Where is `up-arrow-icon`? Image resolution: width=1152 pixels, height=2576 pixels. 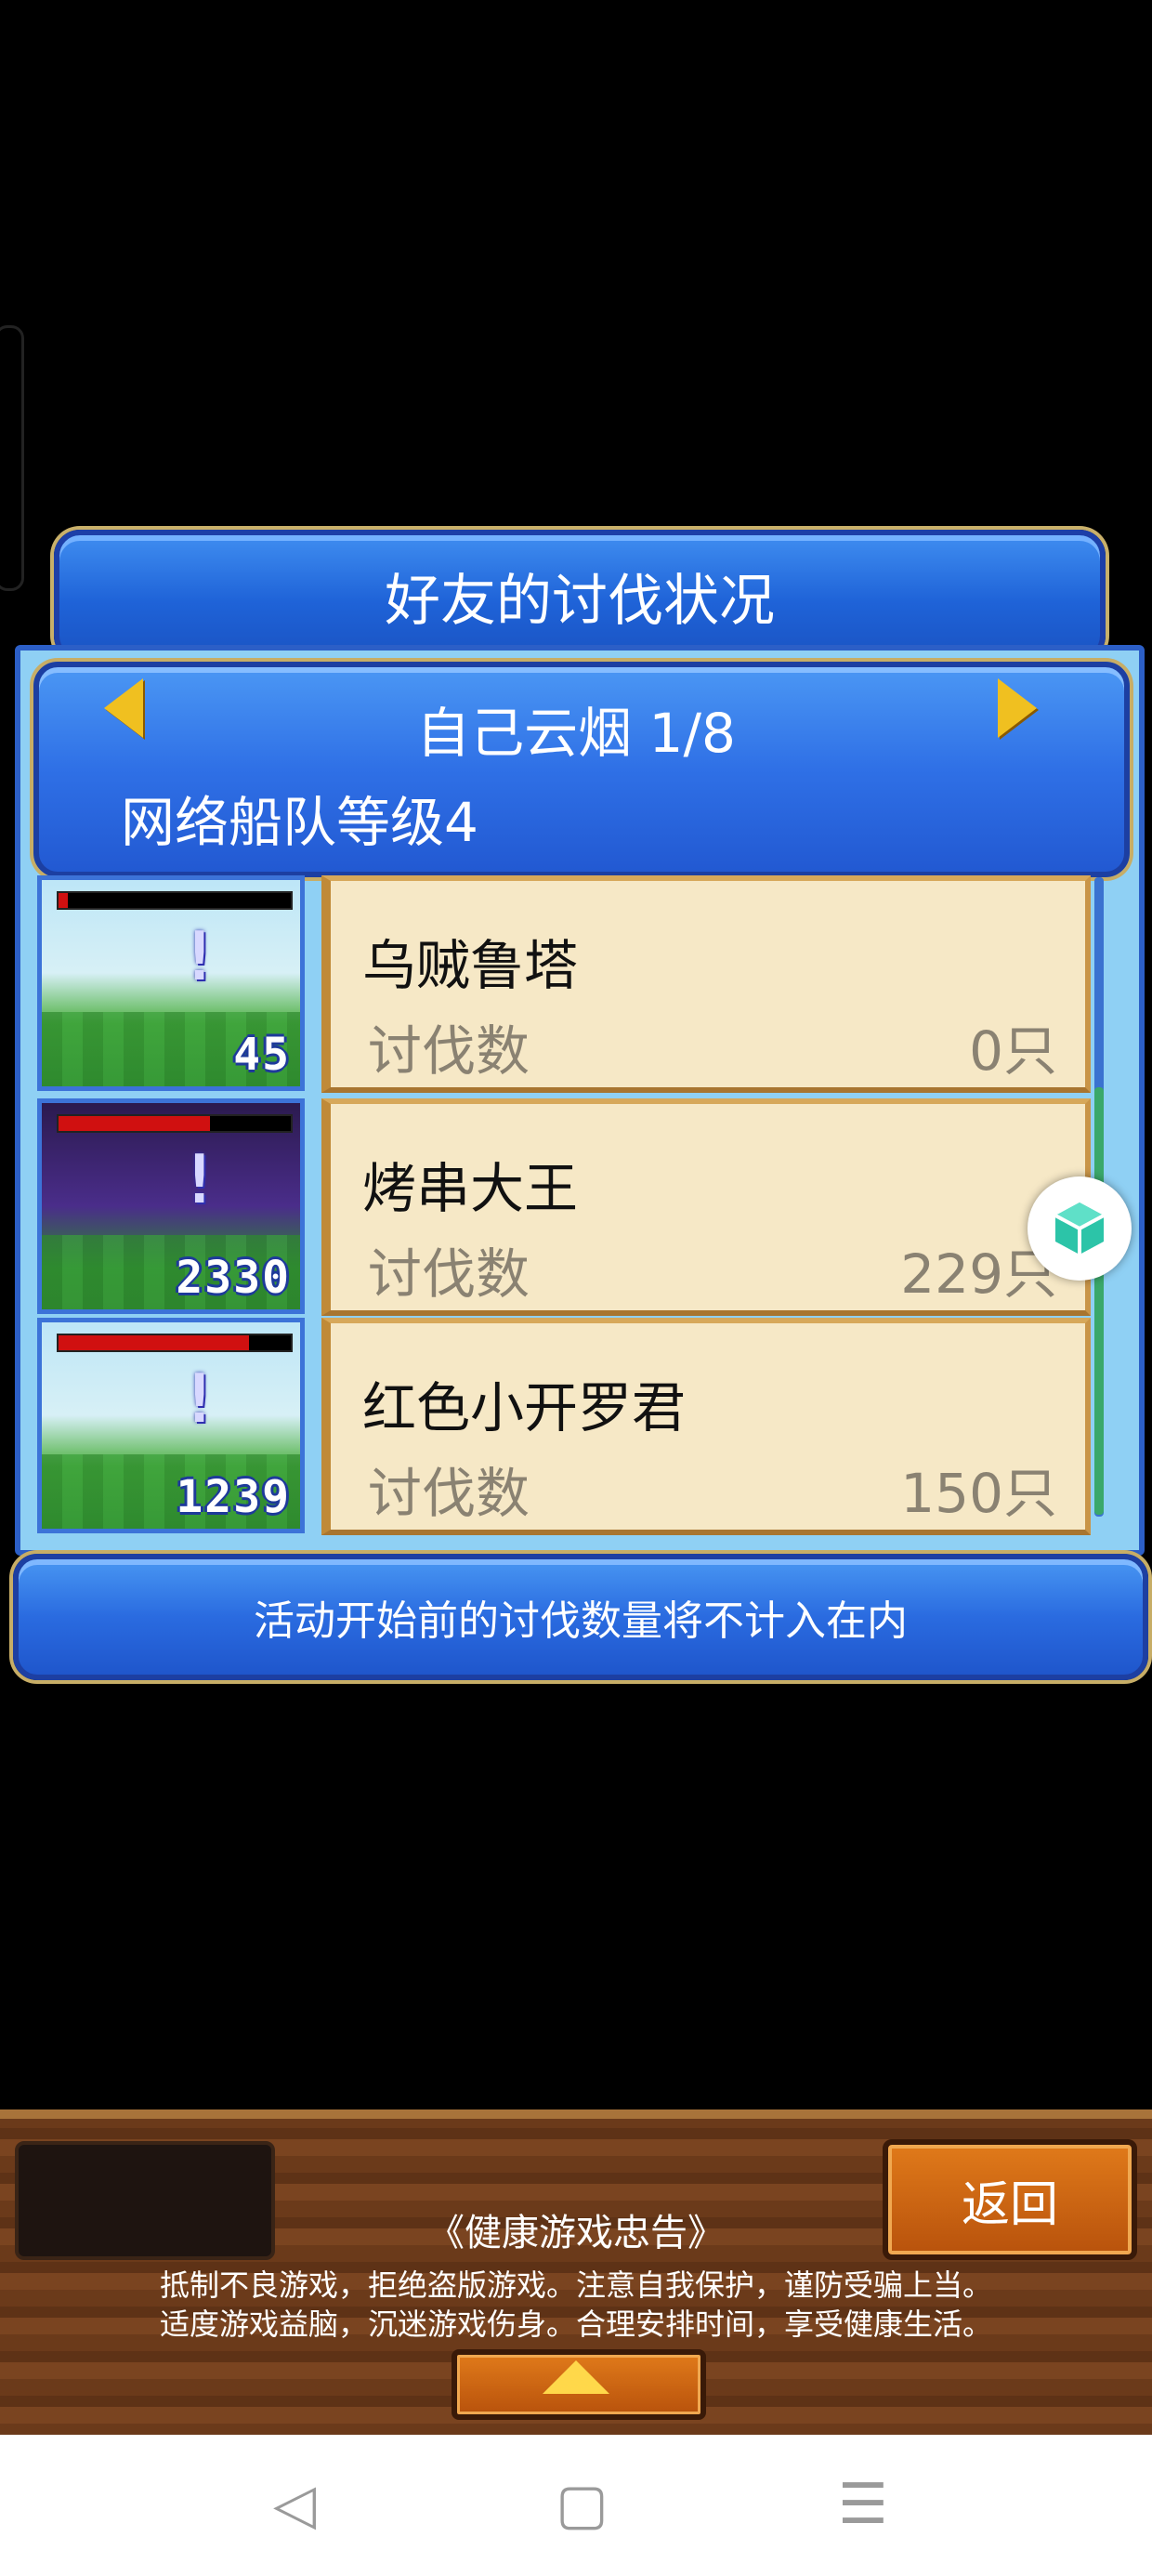
up-arrow-icon is located at coordinates (576, 2377).